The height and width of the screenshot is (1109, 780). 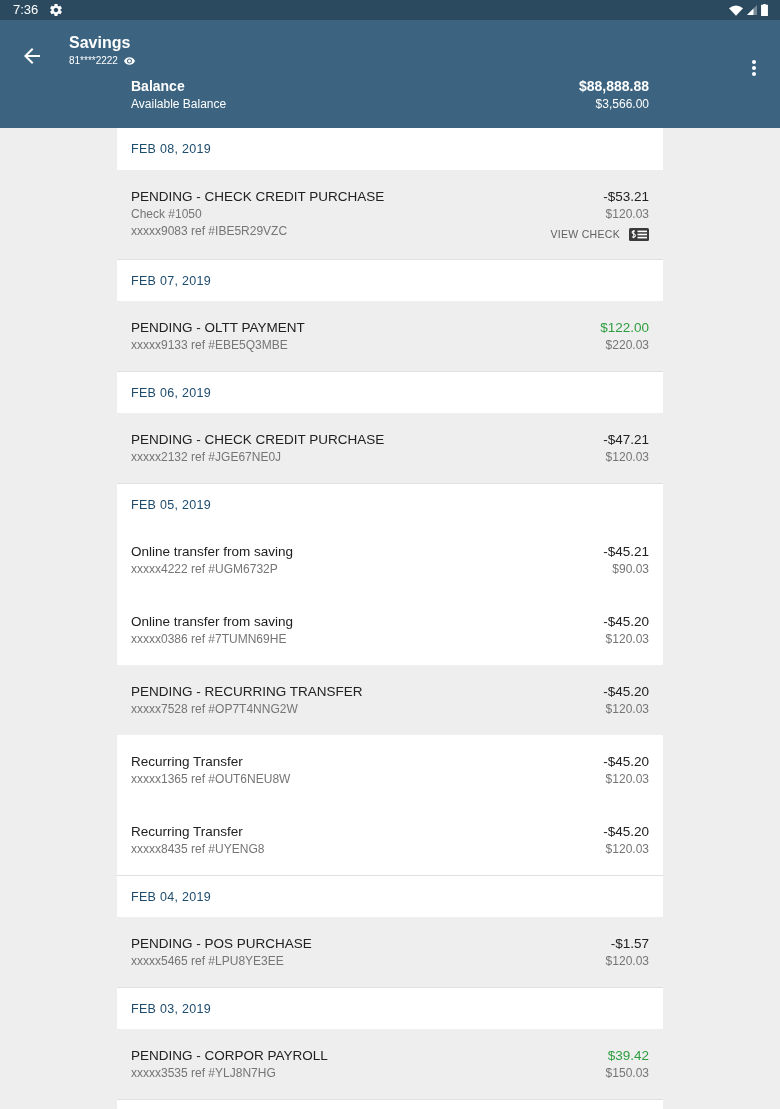 I want to click on transaction-amount: -$47.21, so click(x=626, y=440).